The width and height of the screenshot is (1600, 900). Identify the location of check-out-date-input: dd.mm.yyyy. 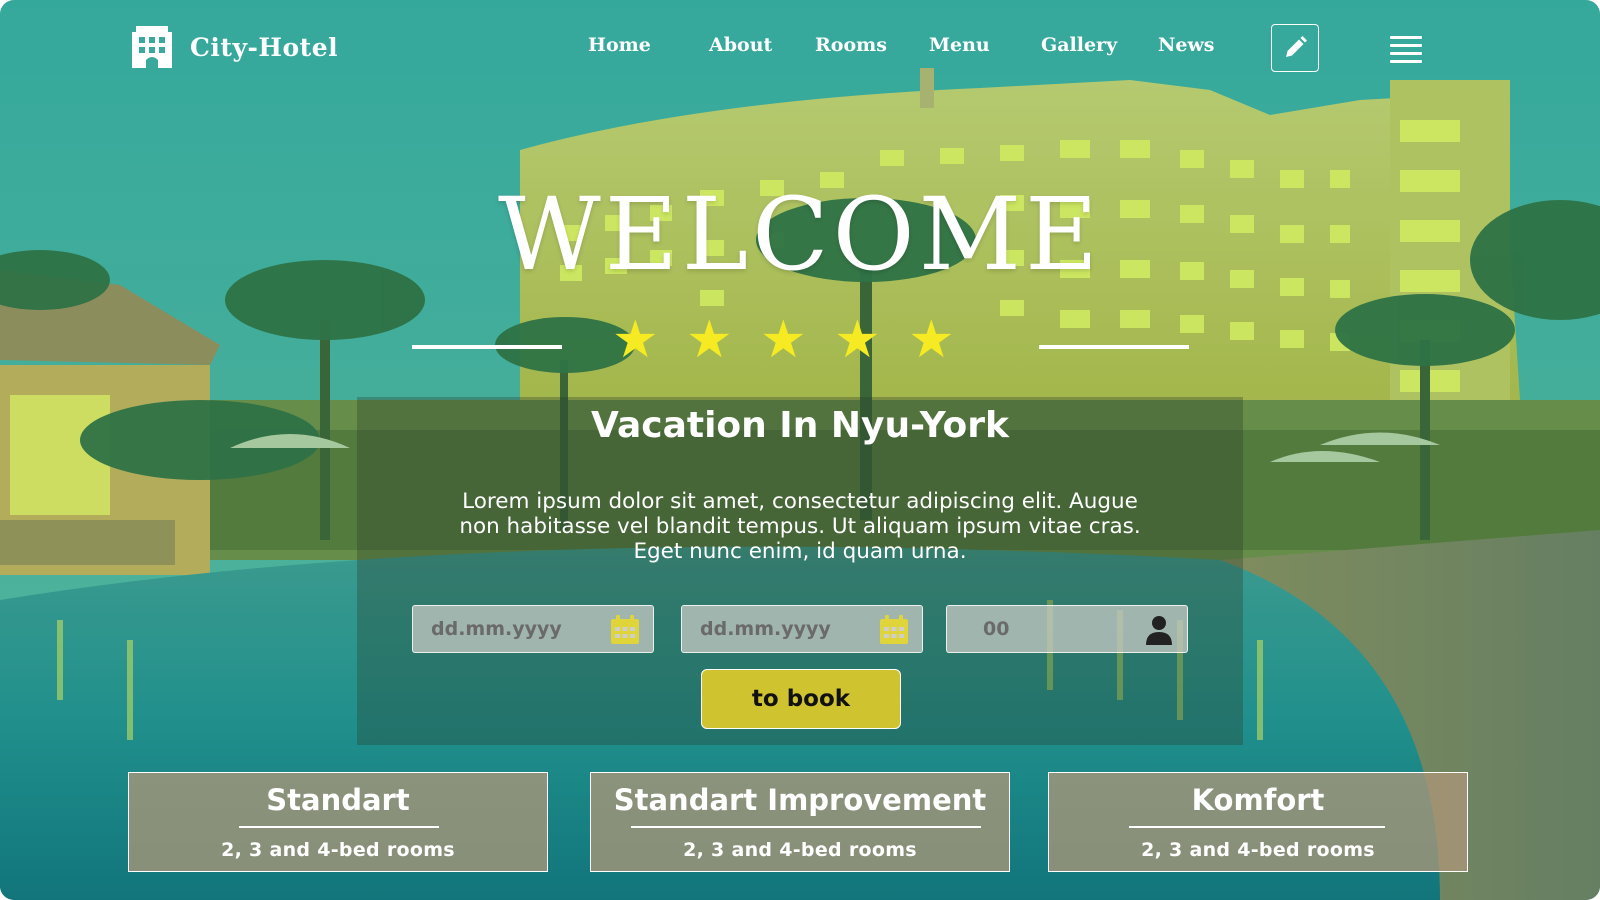
(802, 629).